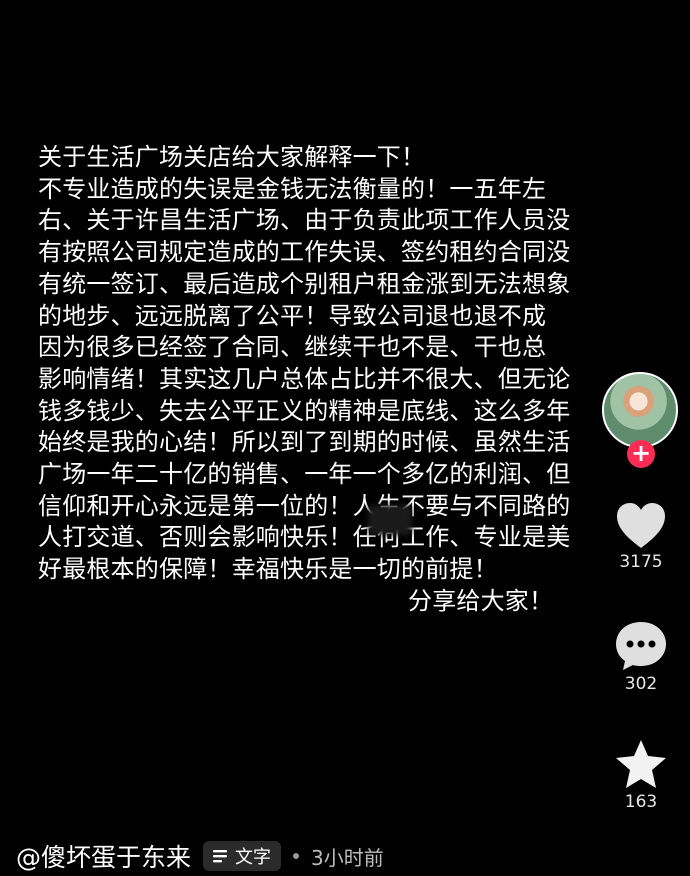 The image size is (690, 876). Describe the element at coordinates (200, 856) in the screenshot. I see `author-row: @傻坏蛋于东来 文字 3小时前` at that location.